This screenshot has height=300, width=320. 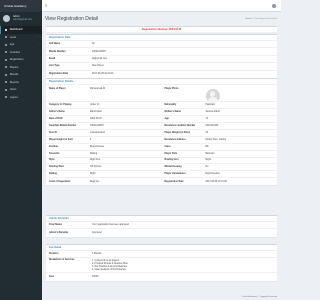 What do you see at coordinates (97, 132) in the screenshot?
I see `field-value: cricketpost123` at bounding box center [97, 132].